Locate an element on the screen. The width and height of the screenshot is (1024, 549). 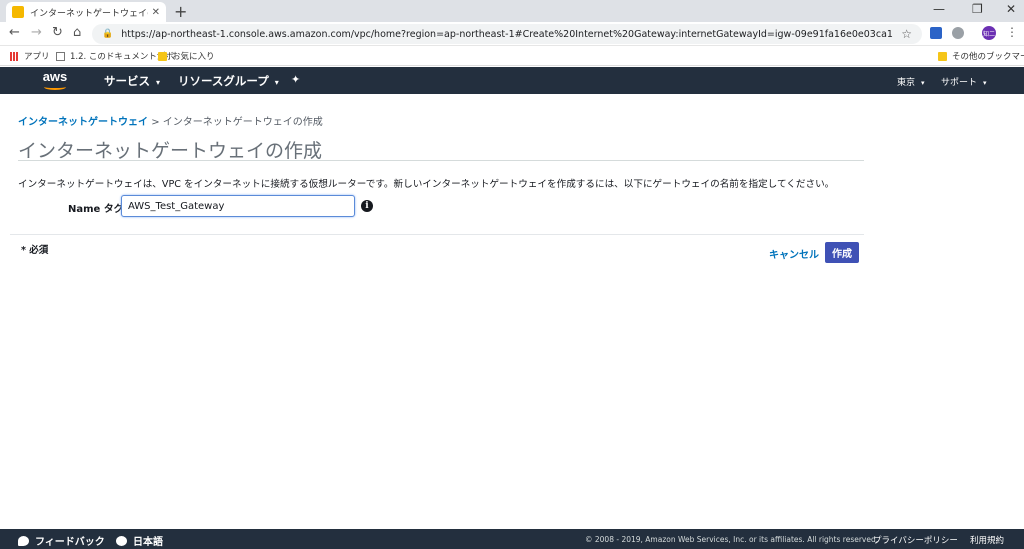
other-bookmarks-label: その他のブックマーク is located at coordinates (988, 57).